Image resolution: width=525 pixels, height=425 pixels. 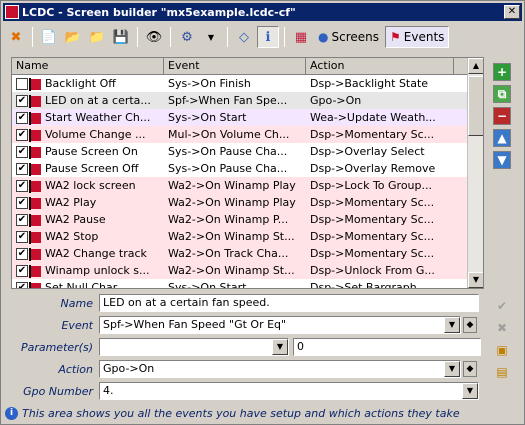 I want to click on row-name: WA2 Stop, so click(x=72, y=236).